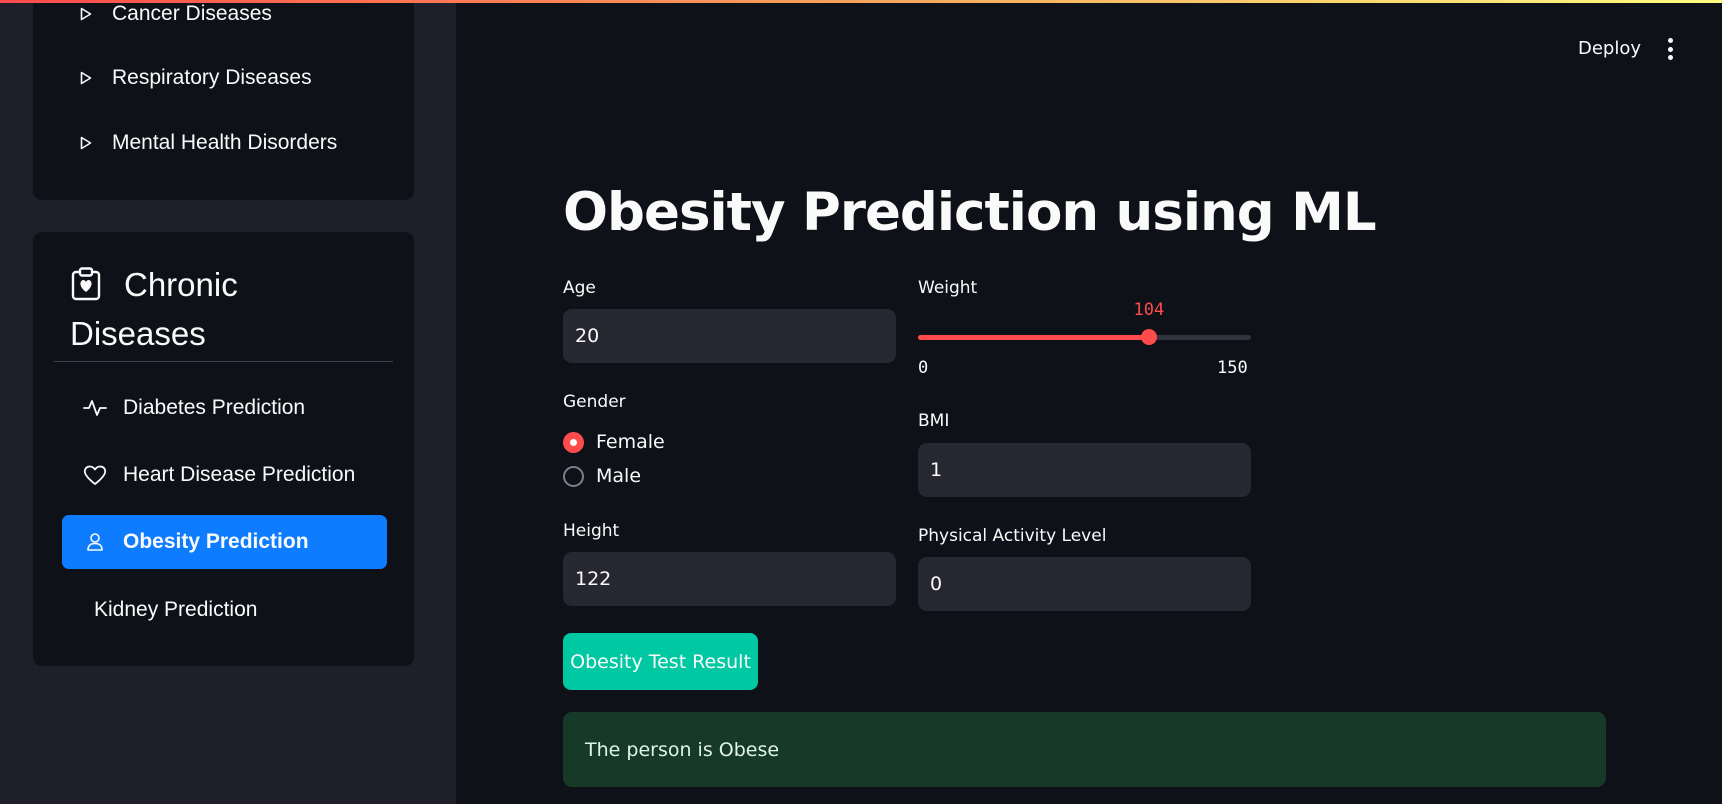 The image size is (1722, 804). What do you see at coordinates (619, 476) in the screenshot?
I see `radio-label: Male` at bounding box center [619, 476].